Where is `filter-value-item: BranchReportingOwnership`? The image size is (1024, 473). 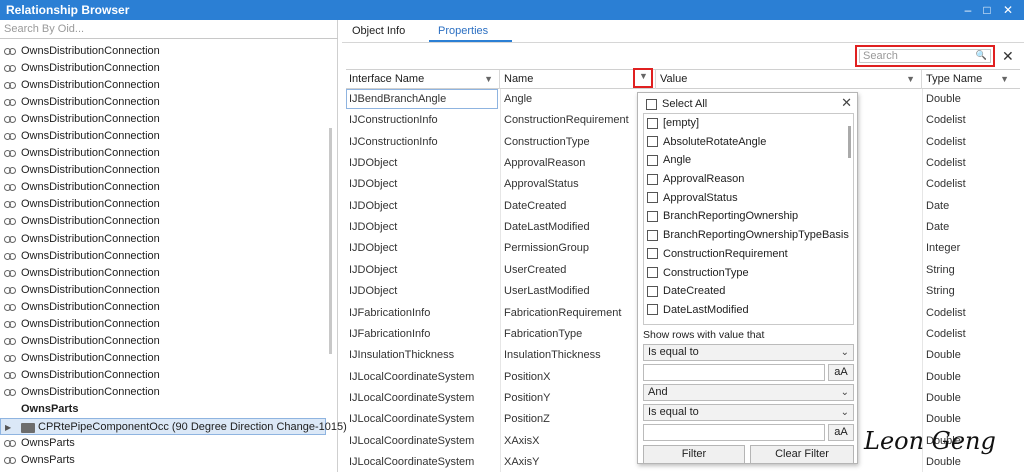
filter-value-item: BranchReportingOwnership is located at coordinates (748, 216).